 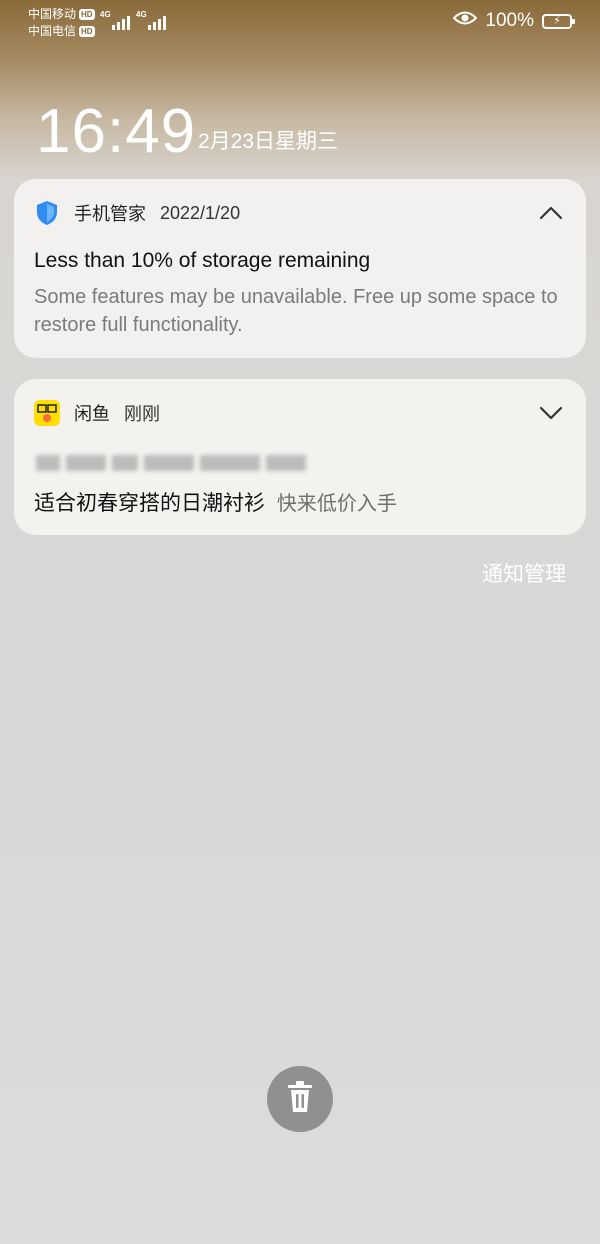 I want to click on trash-icon, so click(x=300, y=1099).